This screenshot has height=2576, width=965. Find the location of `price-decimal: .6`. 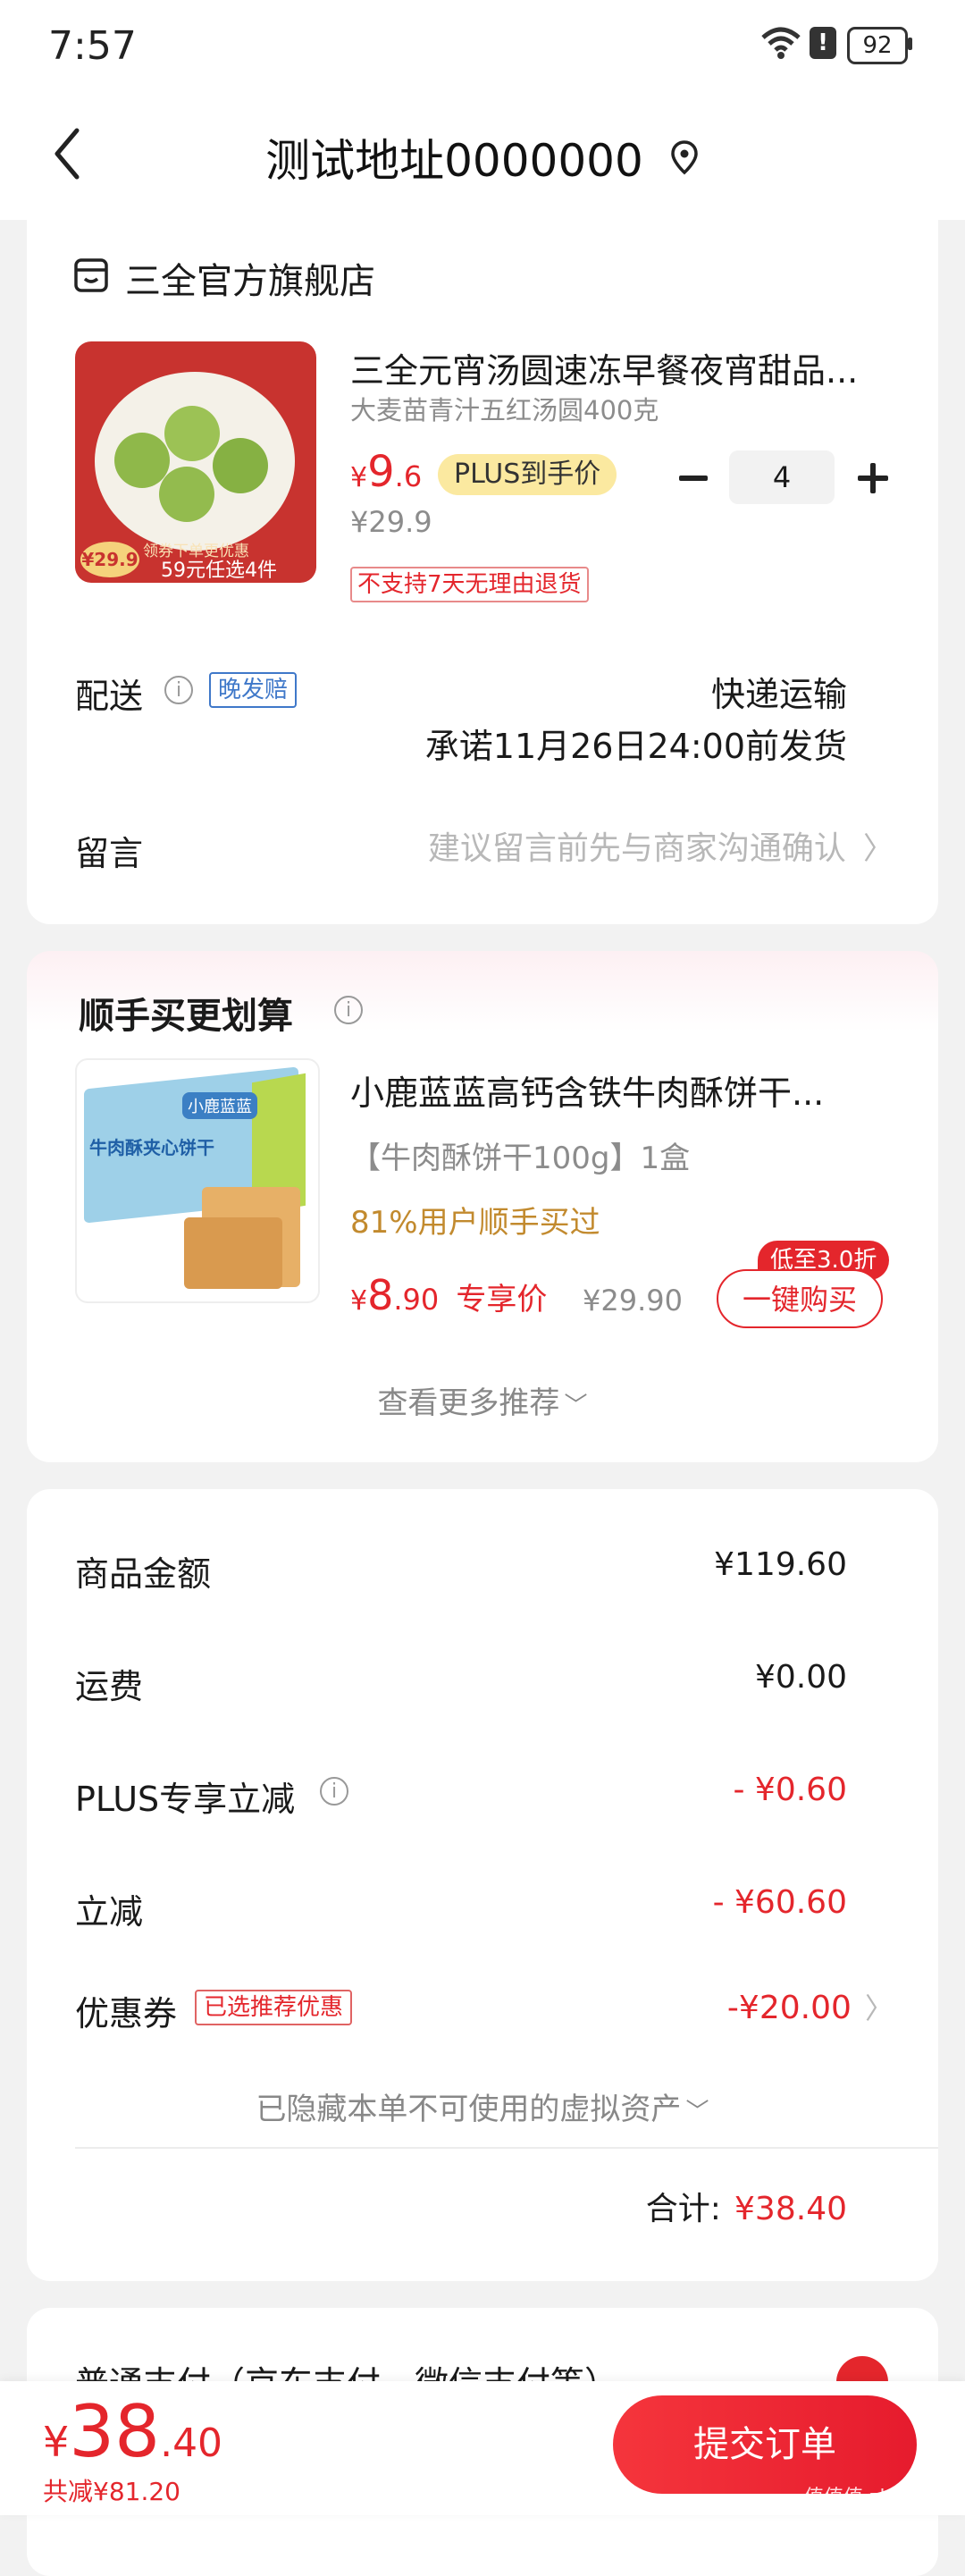

price-decimal: .6 is located at coordinates (408, 476).